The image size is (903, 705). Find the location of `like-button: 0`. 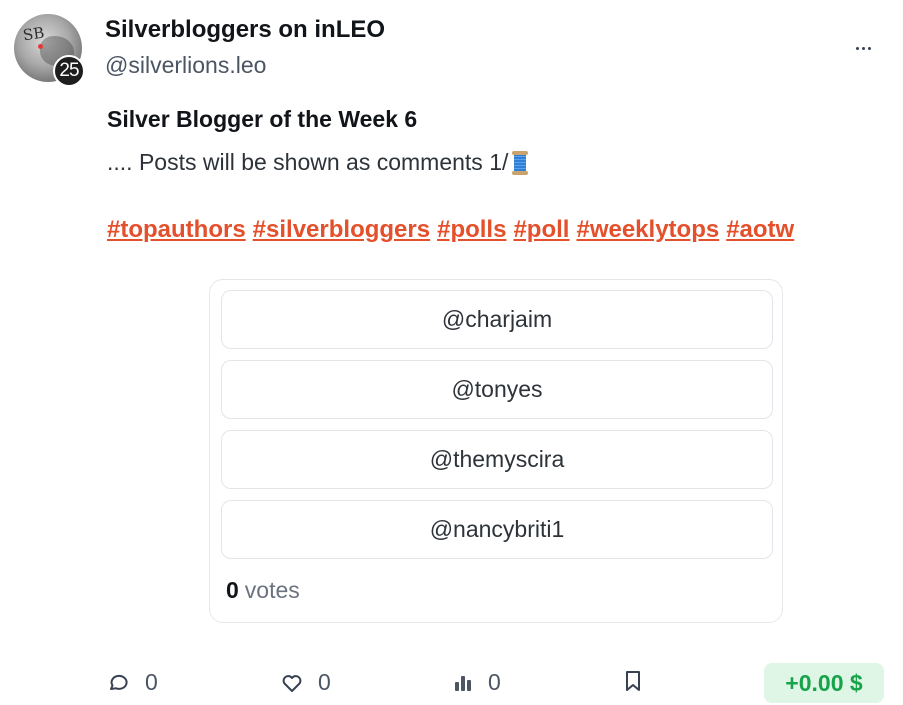

like-button: 0 is located at coordinates (305, 682).